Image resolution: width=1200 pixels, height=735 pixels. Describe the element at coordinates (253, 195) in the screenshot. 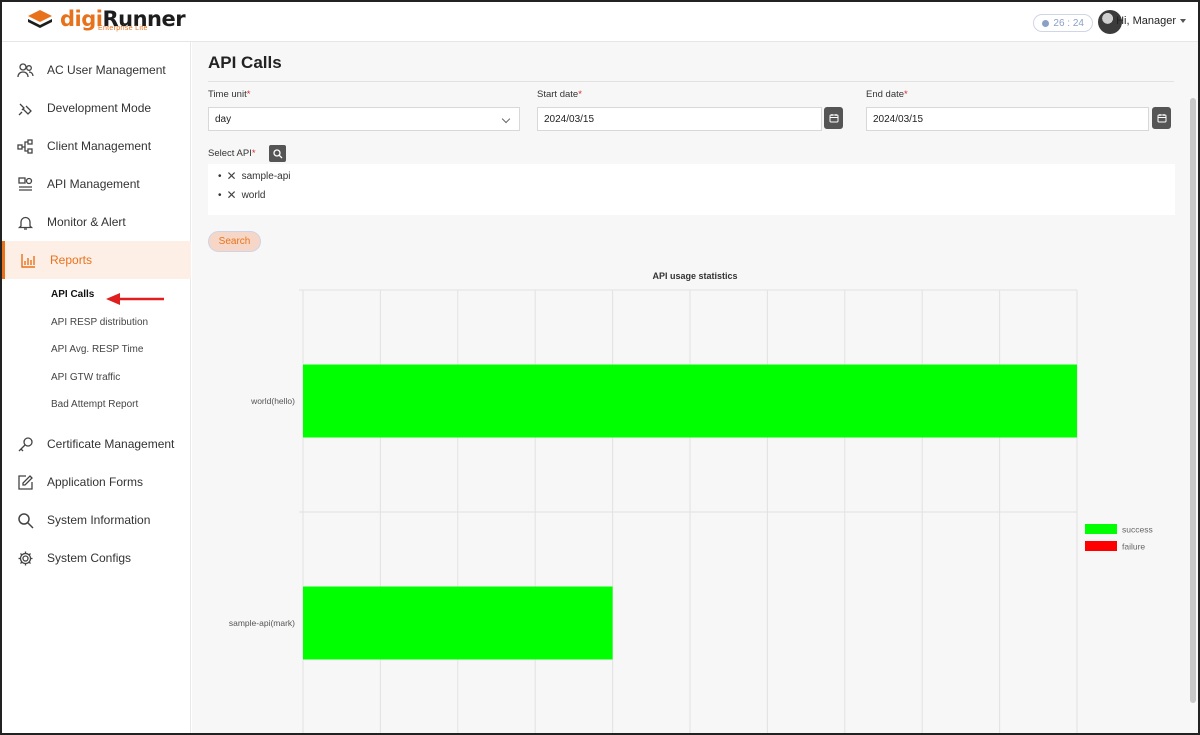

I see `api-name: world` at that location.